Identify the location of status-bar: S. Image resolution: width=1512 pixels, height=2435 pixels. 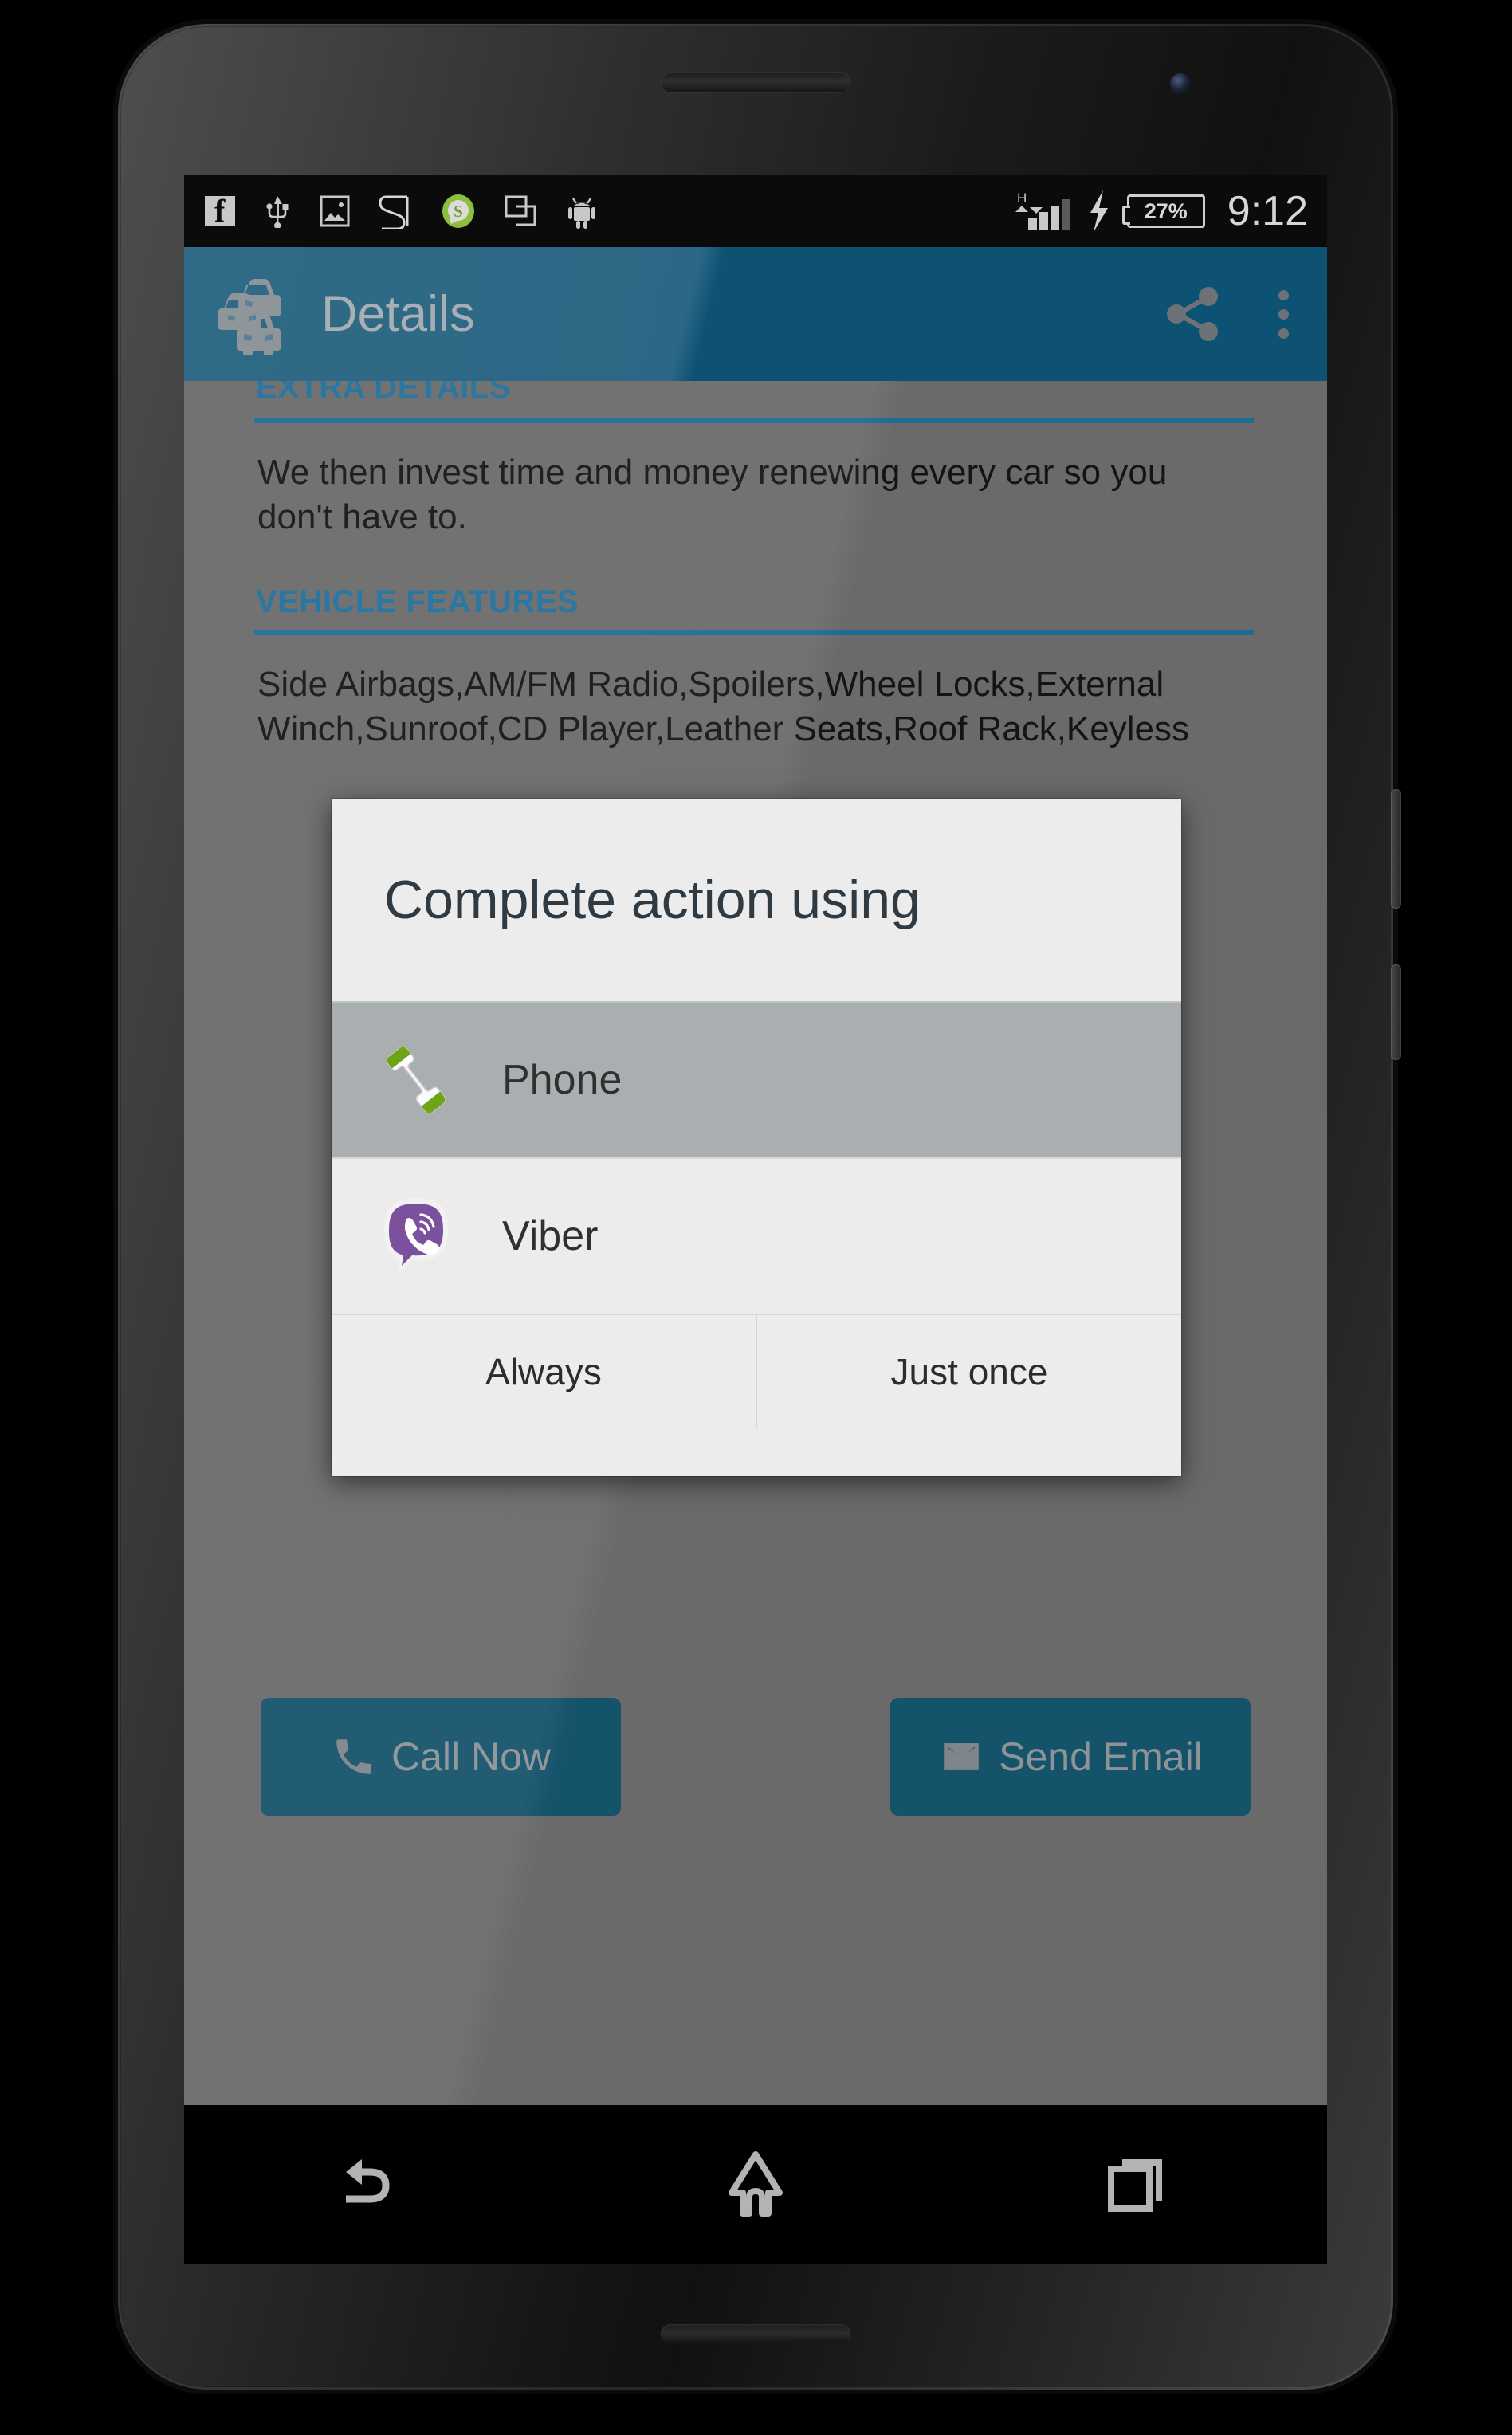
(755, 211).